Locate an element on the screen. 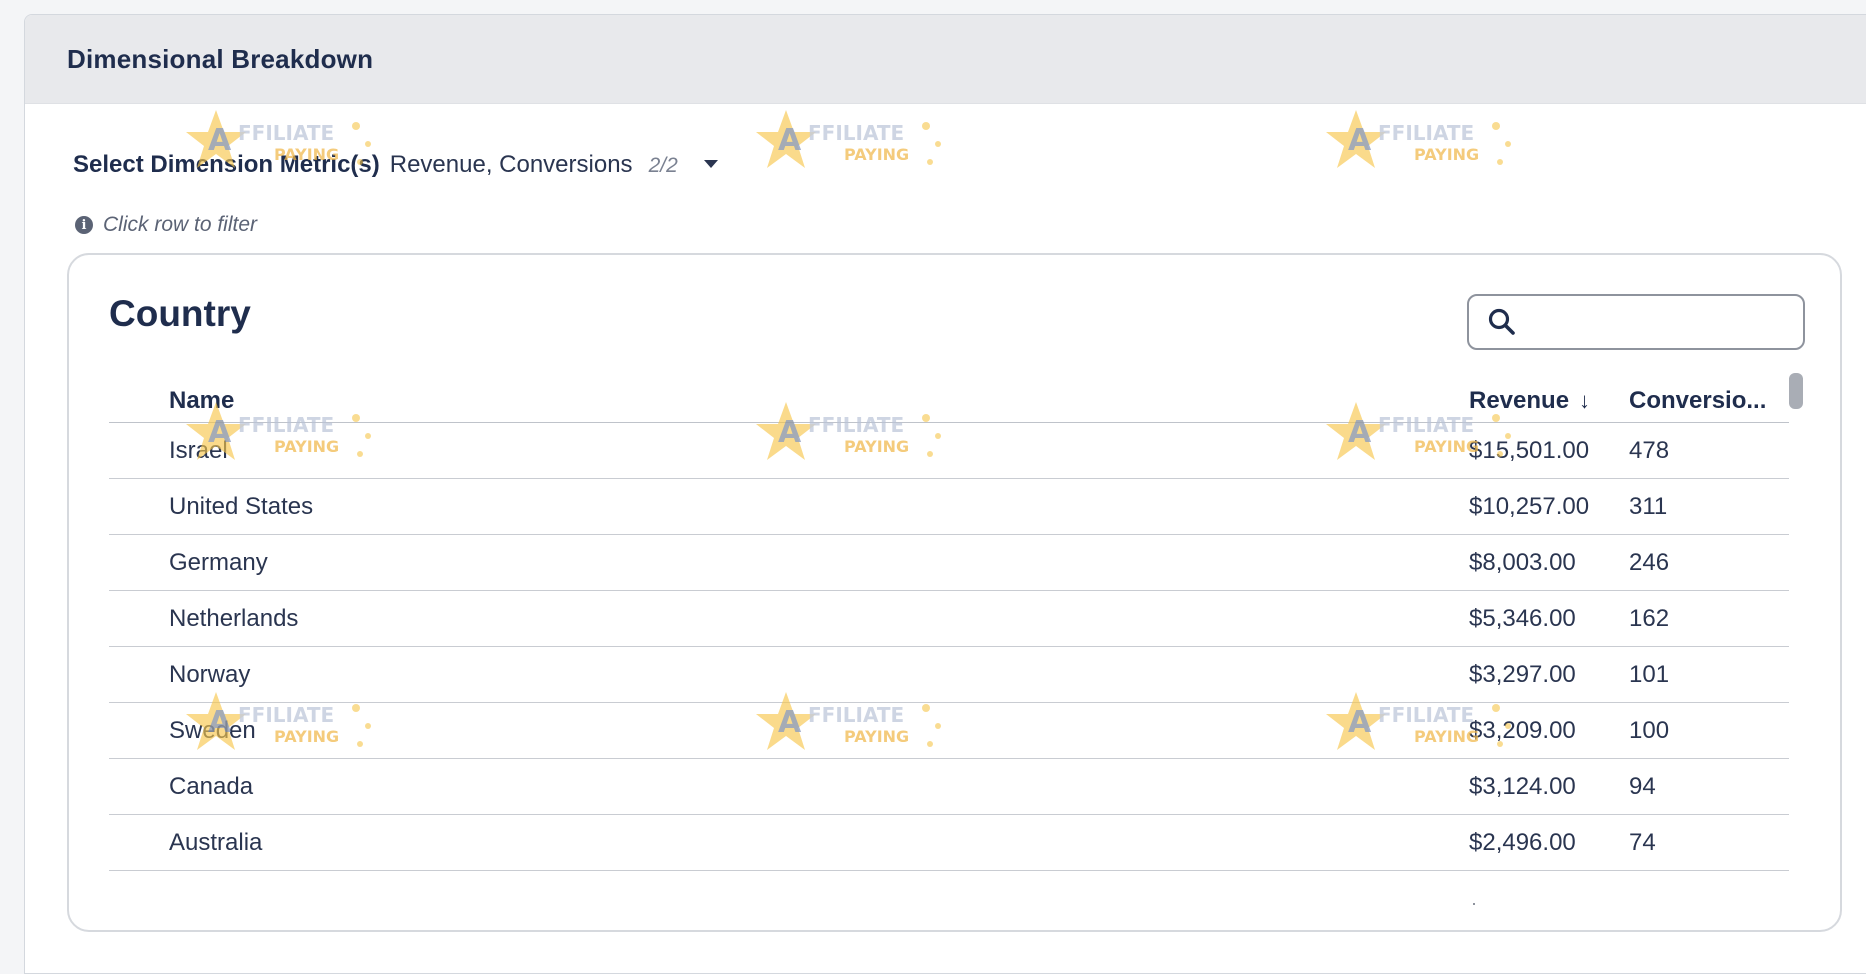 The height and width of the screenshot is (974, 1866). table-row: United States $10,257.00 311 is located at coordinates (949, 507).